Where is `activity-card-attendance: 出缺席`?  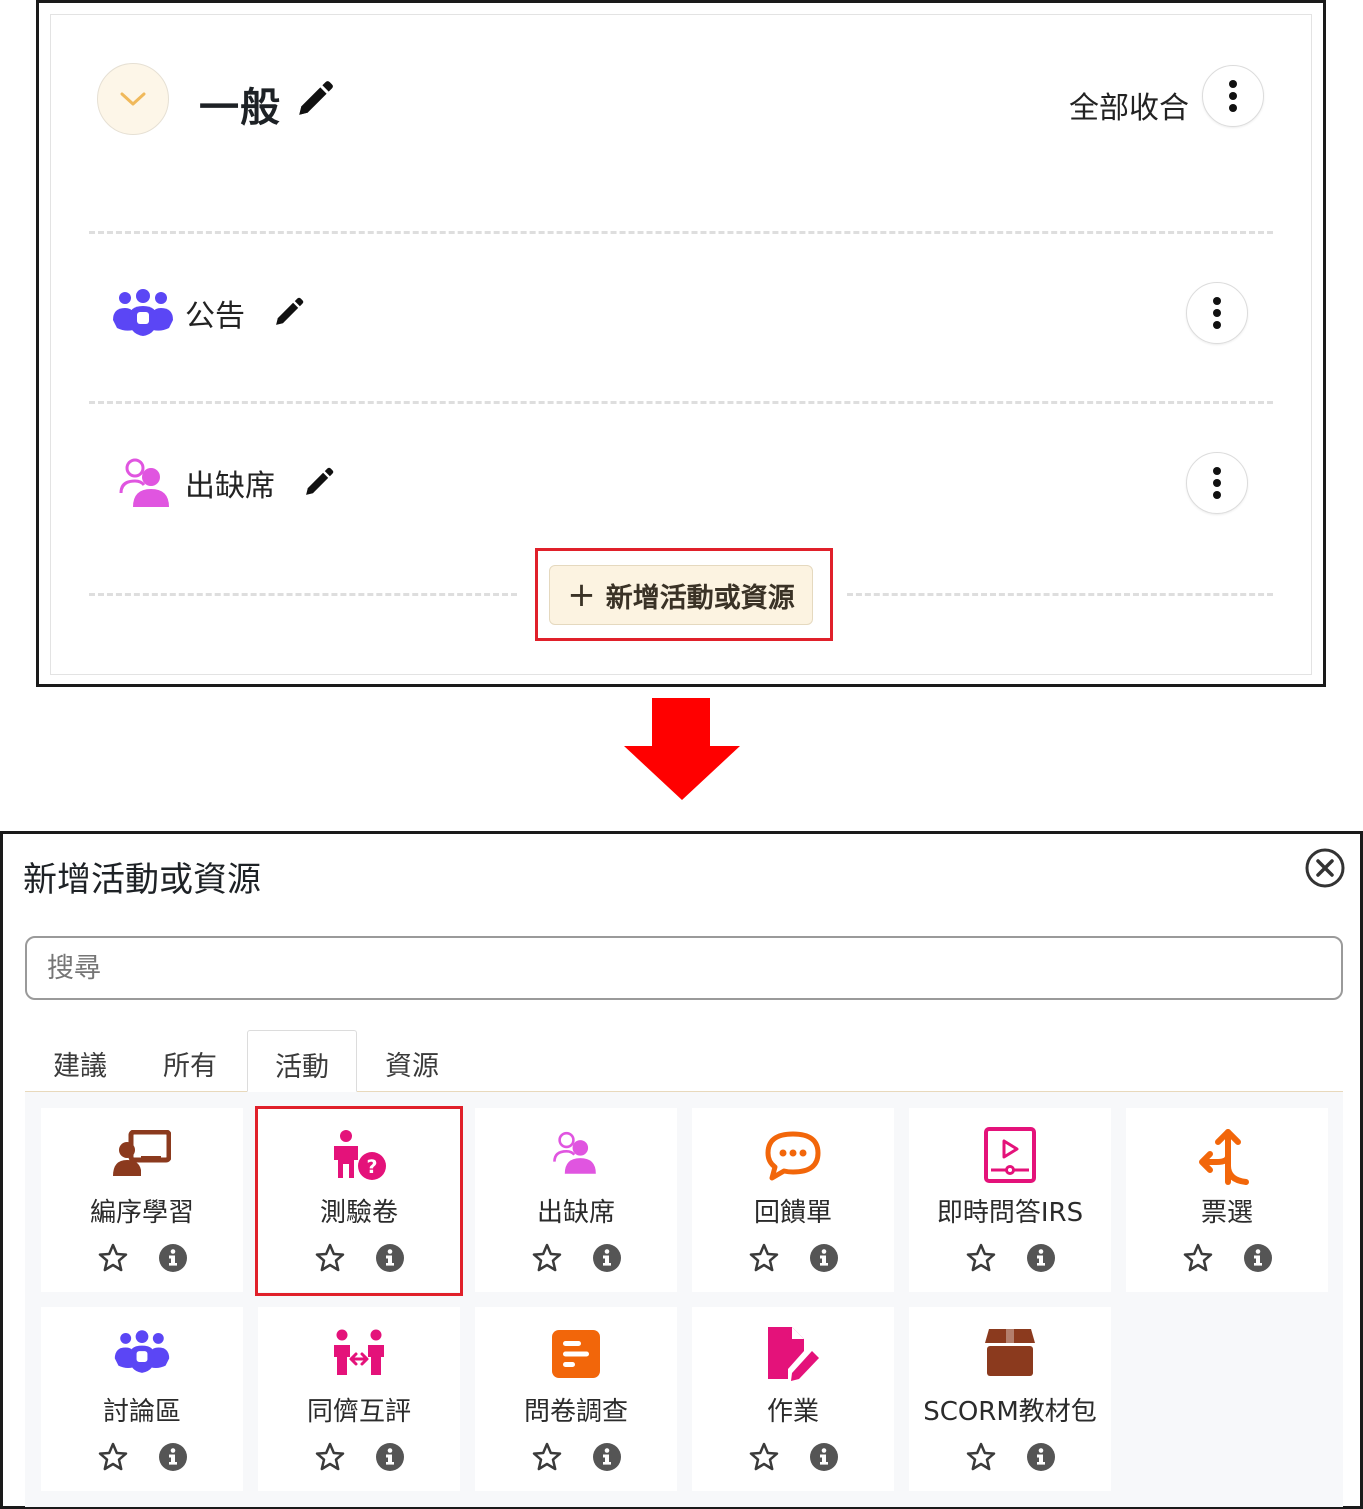 activity-card-attendance: 出缺席 is located at coordinates (576, 1200).